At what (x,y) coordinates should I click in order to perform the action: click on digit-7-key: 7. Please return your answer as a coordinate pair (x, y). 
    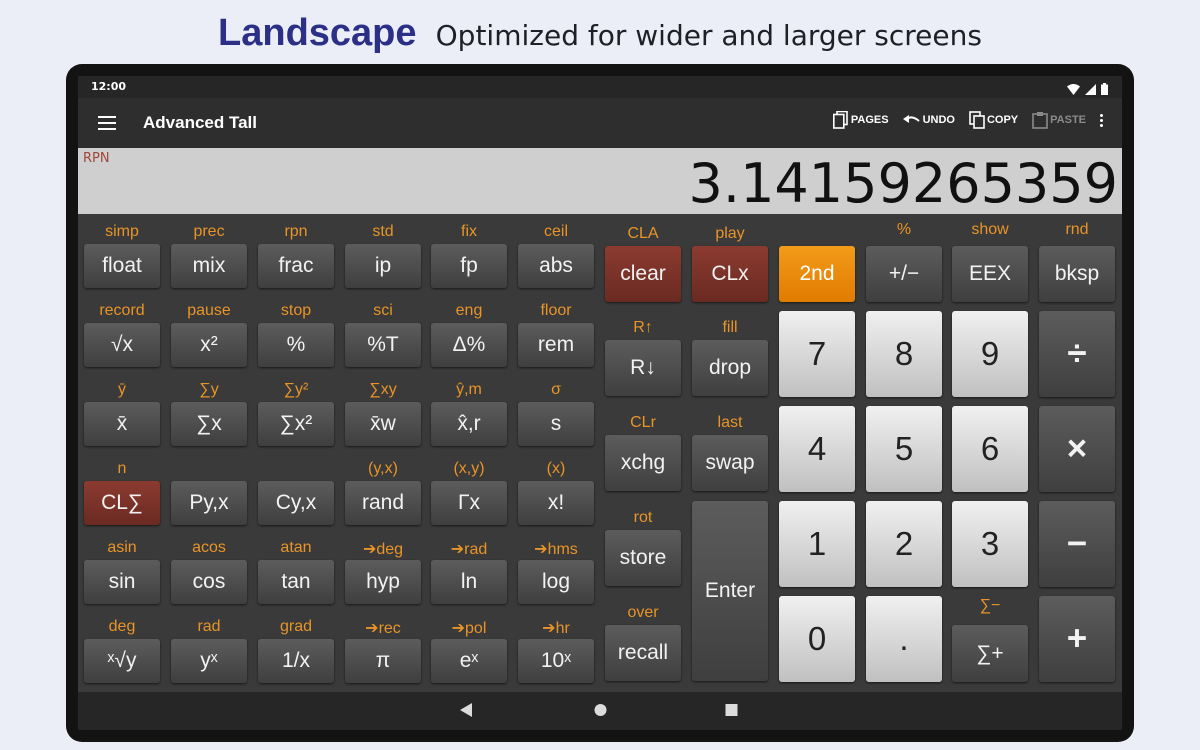
    Looking at the image, I should click on (817, 354).